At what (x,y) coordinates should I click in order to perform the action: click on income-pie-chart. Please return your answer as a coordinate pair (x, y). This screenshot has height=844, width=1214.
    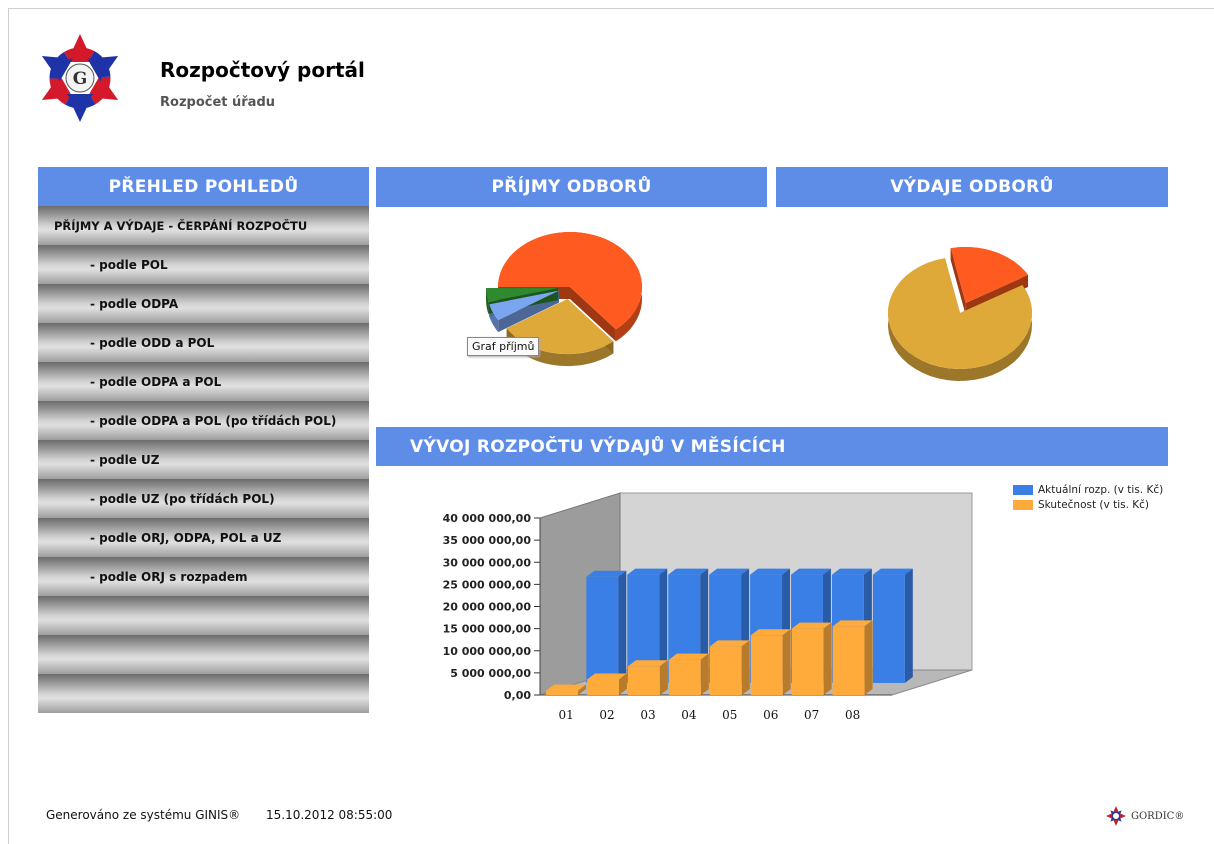
    Looking at the image, I should click on (570, 305).